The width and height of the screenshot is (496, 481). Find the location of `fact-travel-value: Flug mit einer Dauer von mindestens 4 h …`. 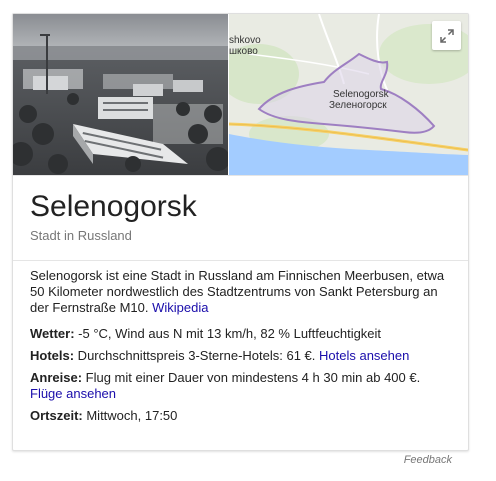

fact-travel-value: Flug mit einer Dauer von mindestens 4 h … is located at coordinates (251, 377).